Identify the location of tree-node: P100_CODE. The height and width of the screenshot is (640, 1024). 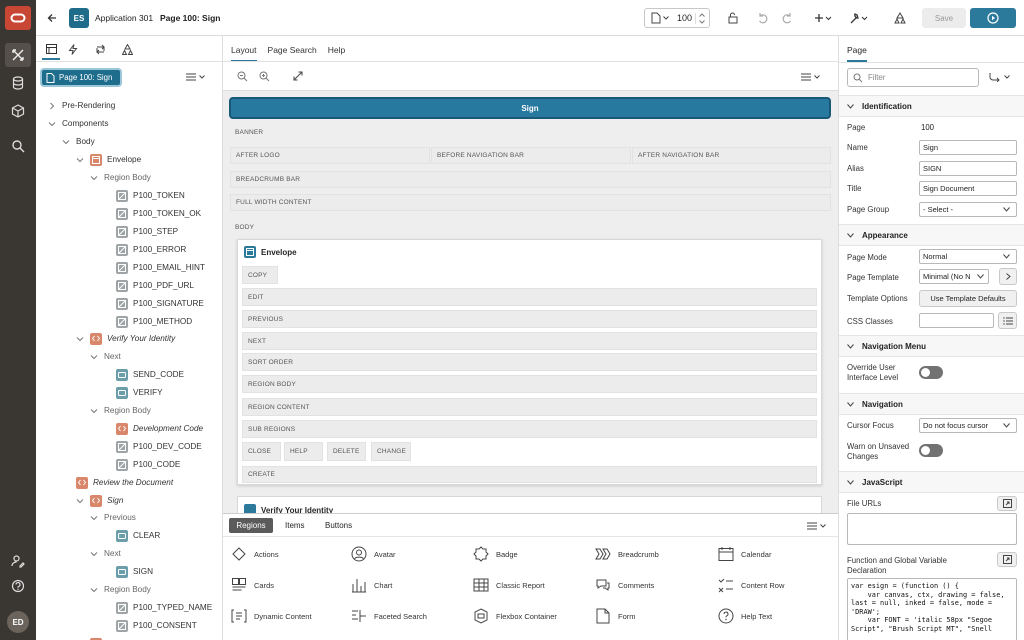
(148, 464).